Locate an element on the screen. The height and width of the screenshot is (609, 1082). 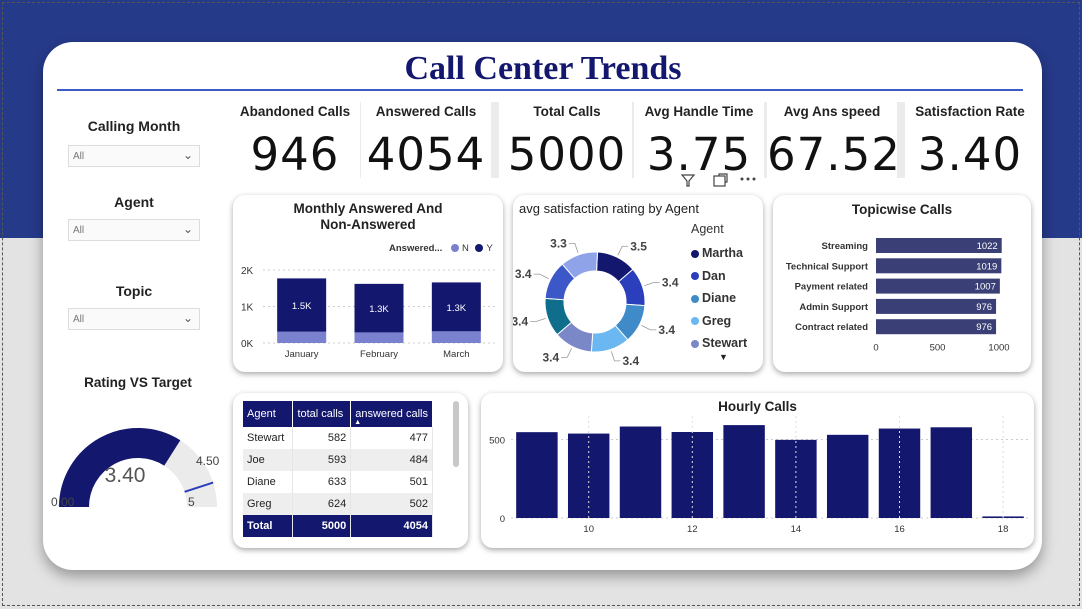
kpi-answered-calls: Answered Calls 4054 is located at coordinates (430, 141).